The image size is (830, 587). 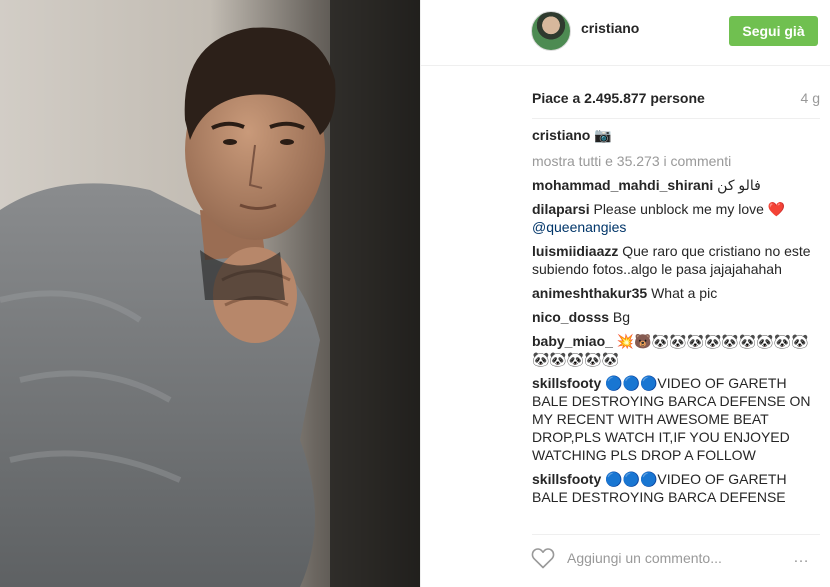 I want to click on add-comment-input, so click(x=672, y=558).